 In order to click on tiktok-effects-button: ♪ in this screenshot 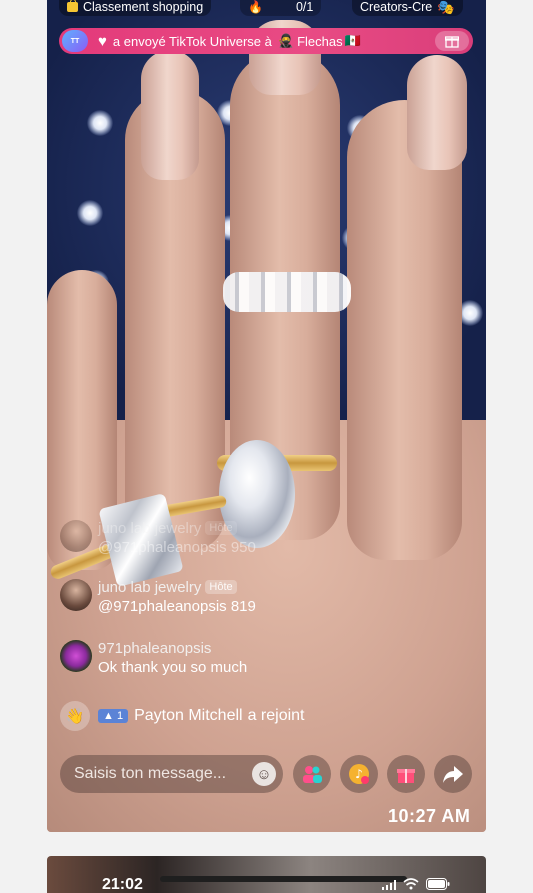, I will do `click(359, 774)`.